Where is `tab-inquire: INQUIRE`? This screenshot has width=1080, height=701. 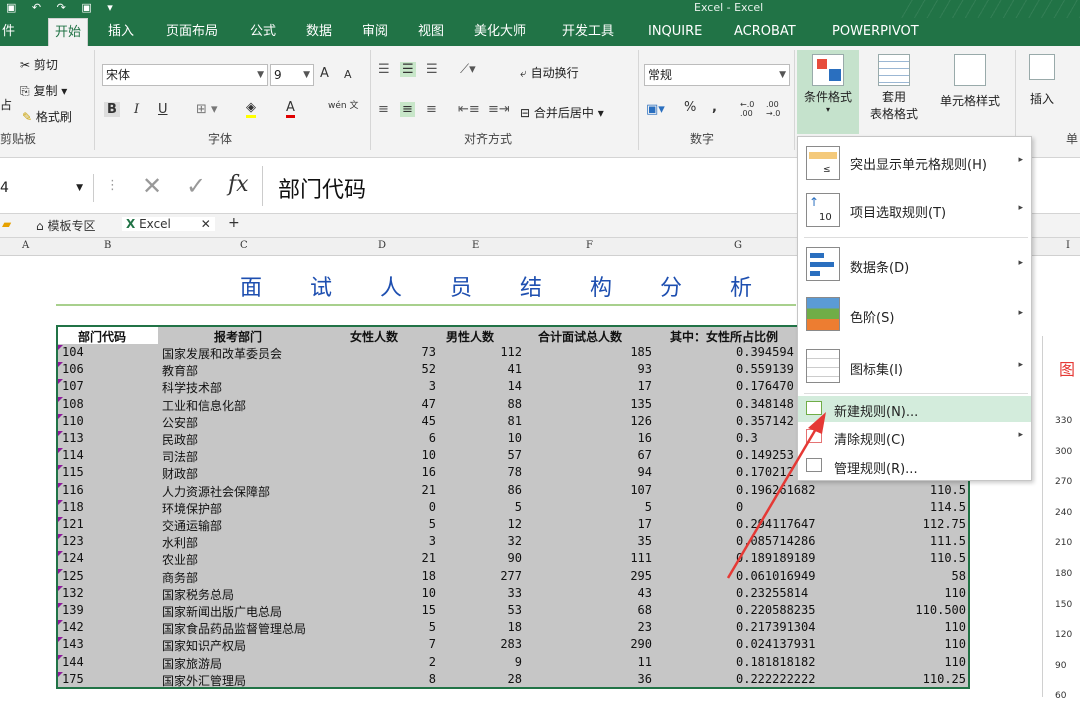 tab-inquire: INQUIRE is located at coordinates (675, 32).